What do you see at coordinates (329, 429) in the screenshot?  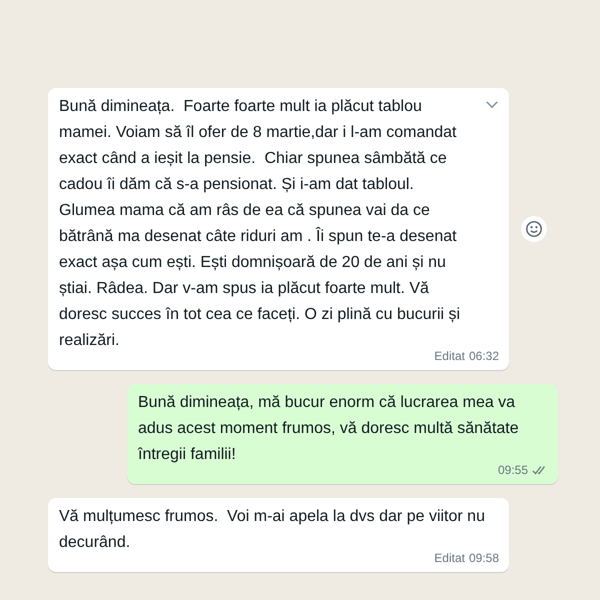 I see `message-text: Bună dimineața, mă bucur enorm că lucrarea mea va adus acest moment frumos, vă doresc multă sănătate întregii familii!` at bounding box center [329, 429].